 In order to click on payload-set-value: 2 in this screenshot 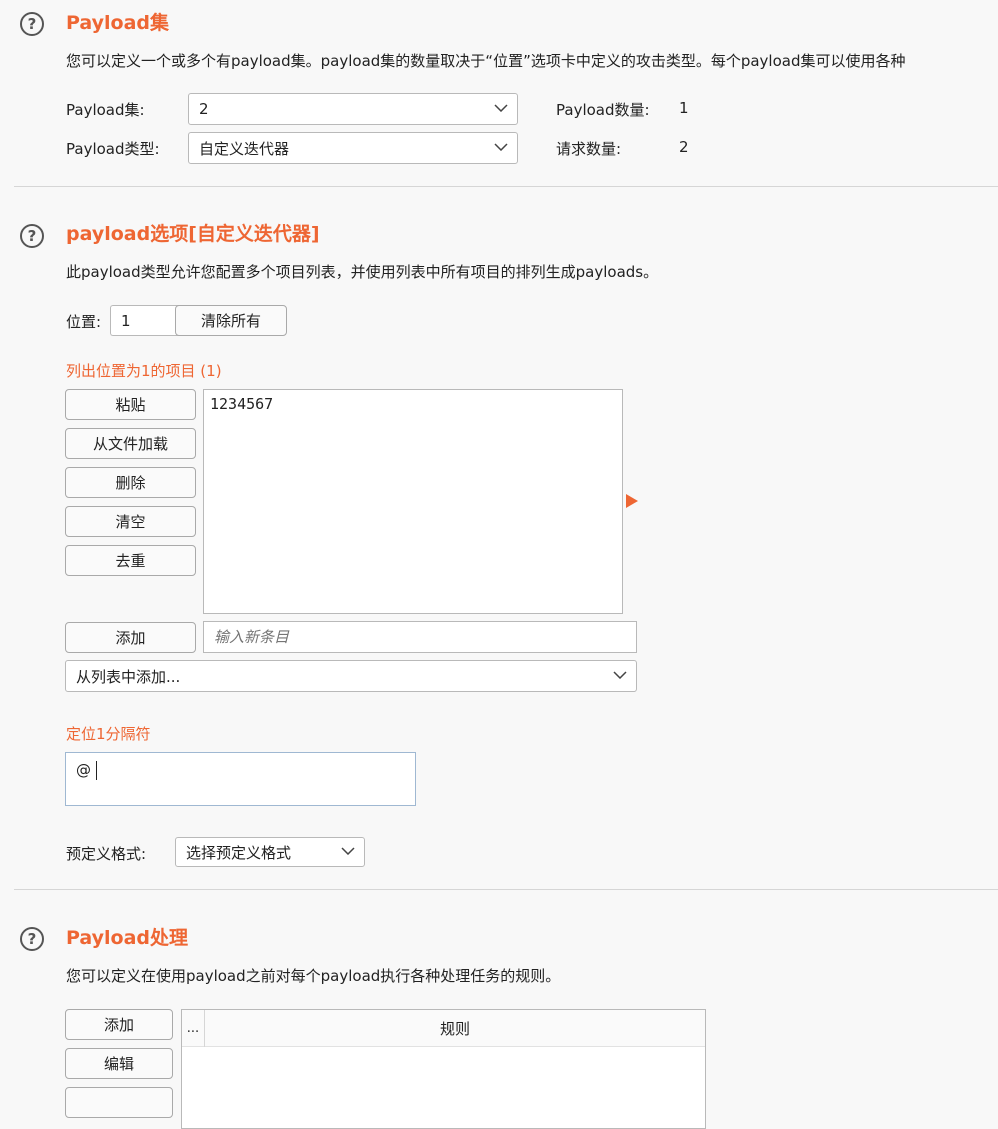, I will do `click(204, 109)`.